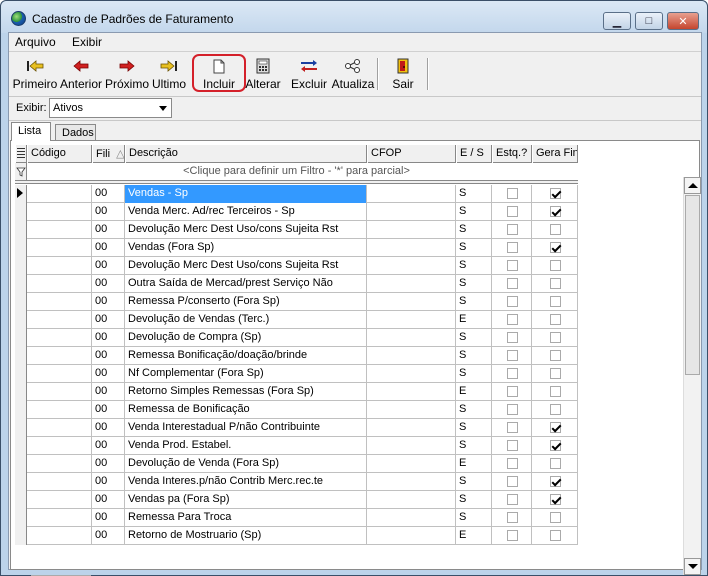 The width and height of the screenshot is (708, 576). Describe the element at coordinates (246, 446) in the screenshot. I see `cell-descricao: Venda Prod. Estabel.` at that location.